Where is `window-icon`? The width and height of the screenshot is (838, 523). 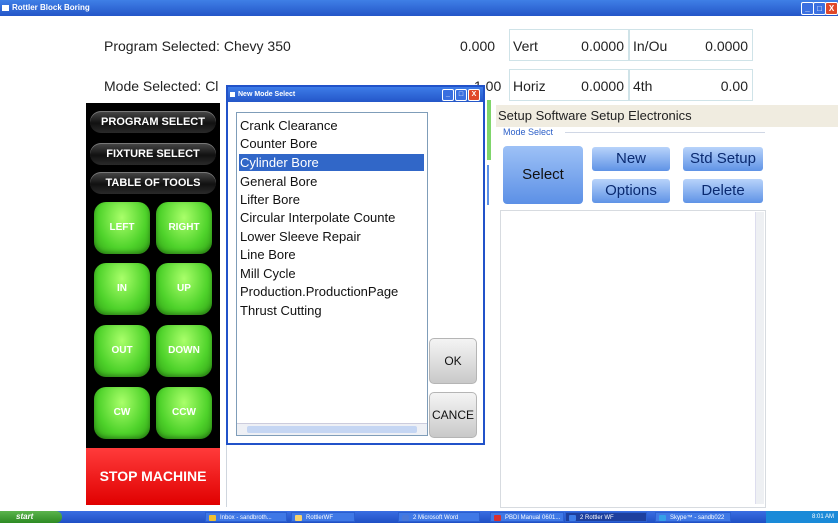
window-icon is located at coordinates (572, 518).